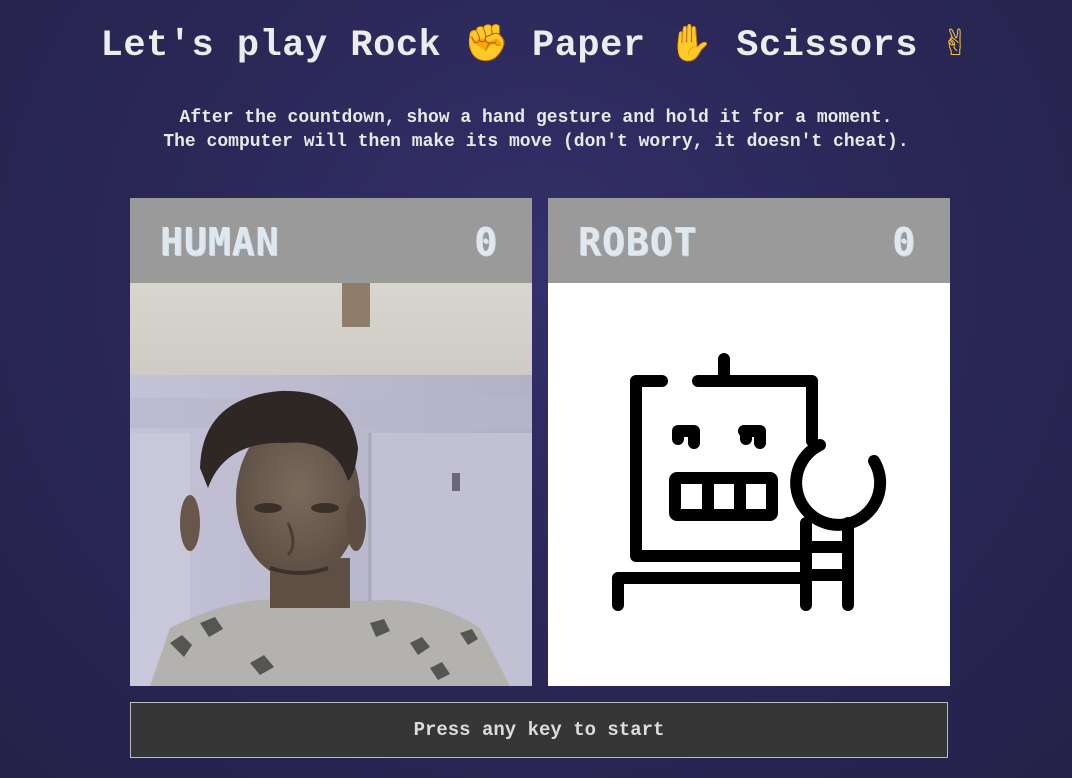 Image resolution: width=1072 pixels, height=778 pixels. Describe the element at coordinates (827, 46) in the screenshot. I see `title-text-scissors: Scissors` at that location.